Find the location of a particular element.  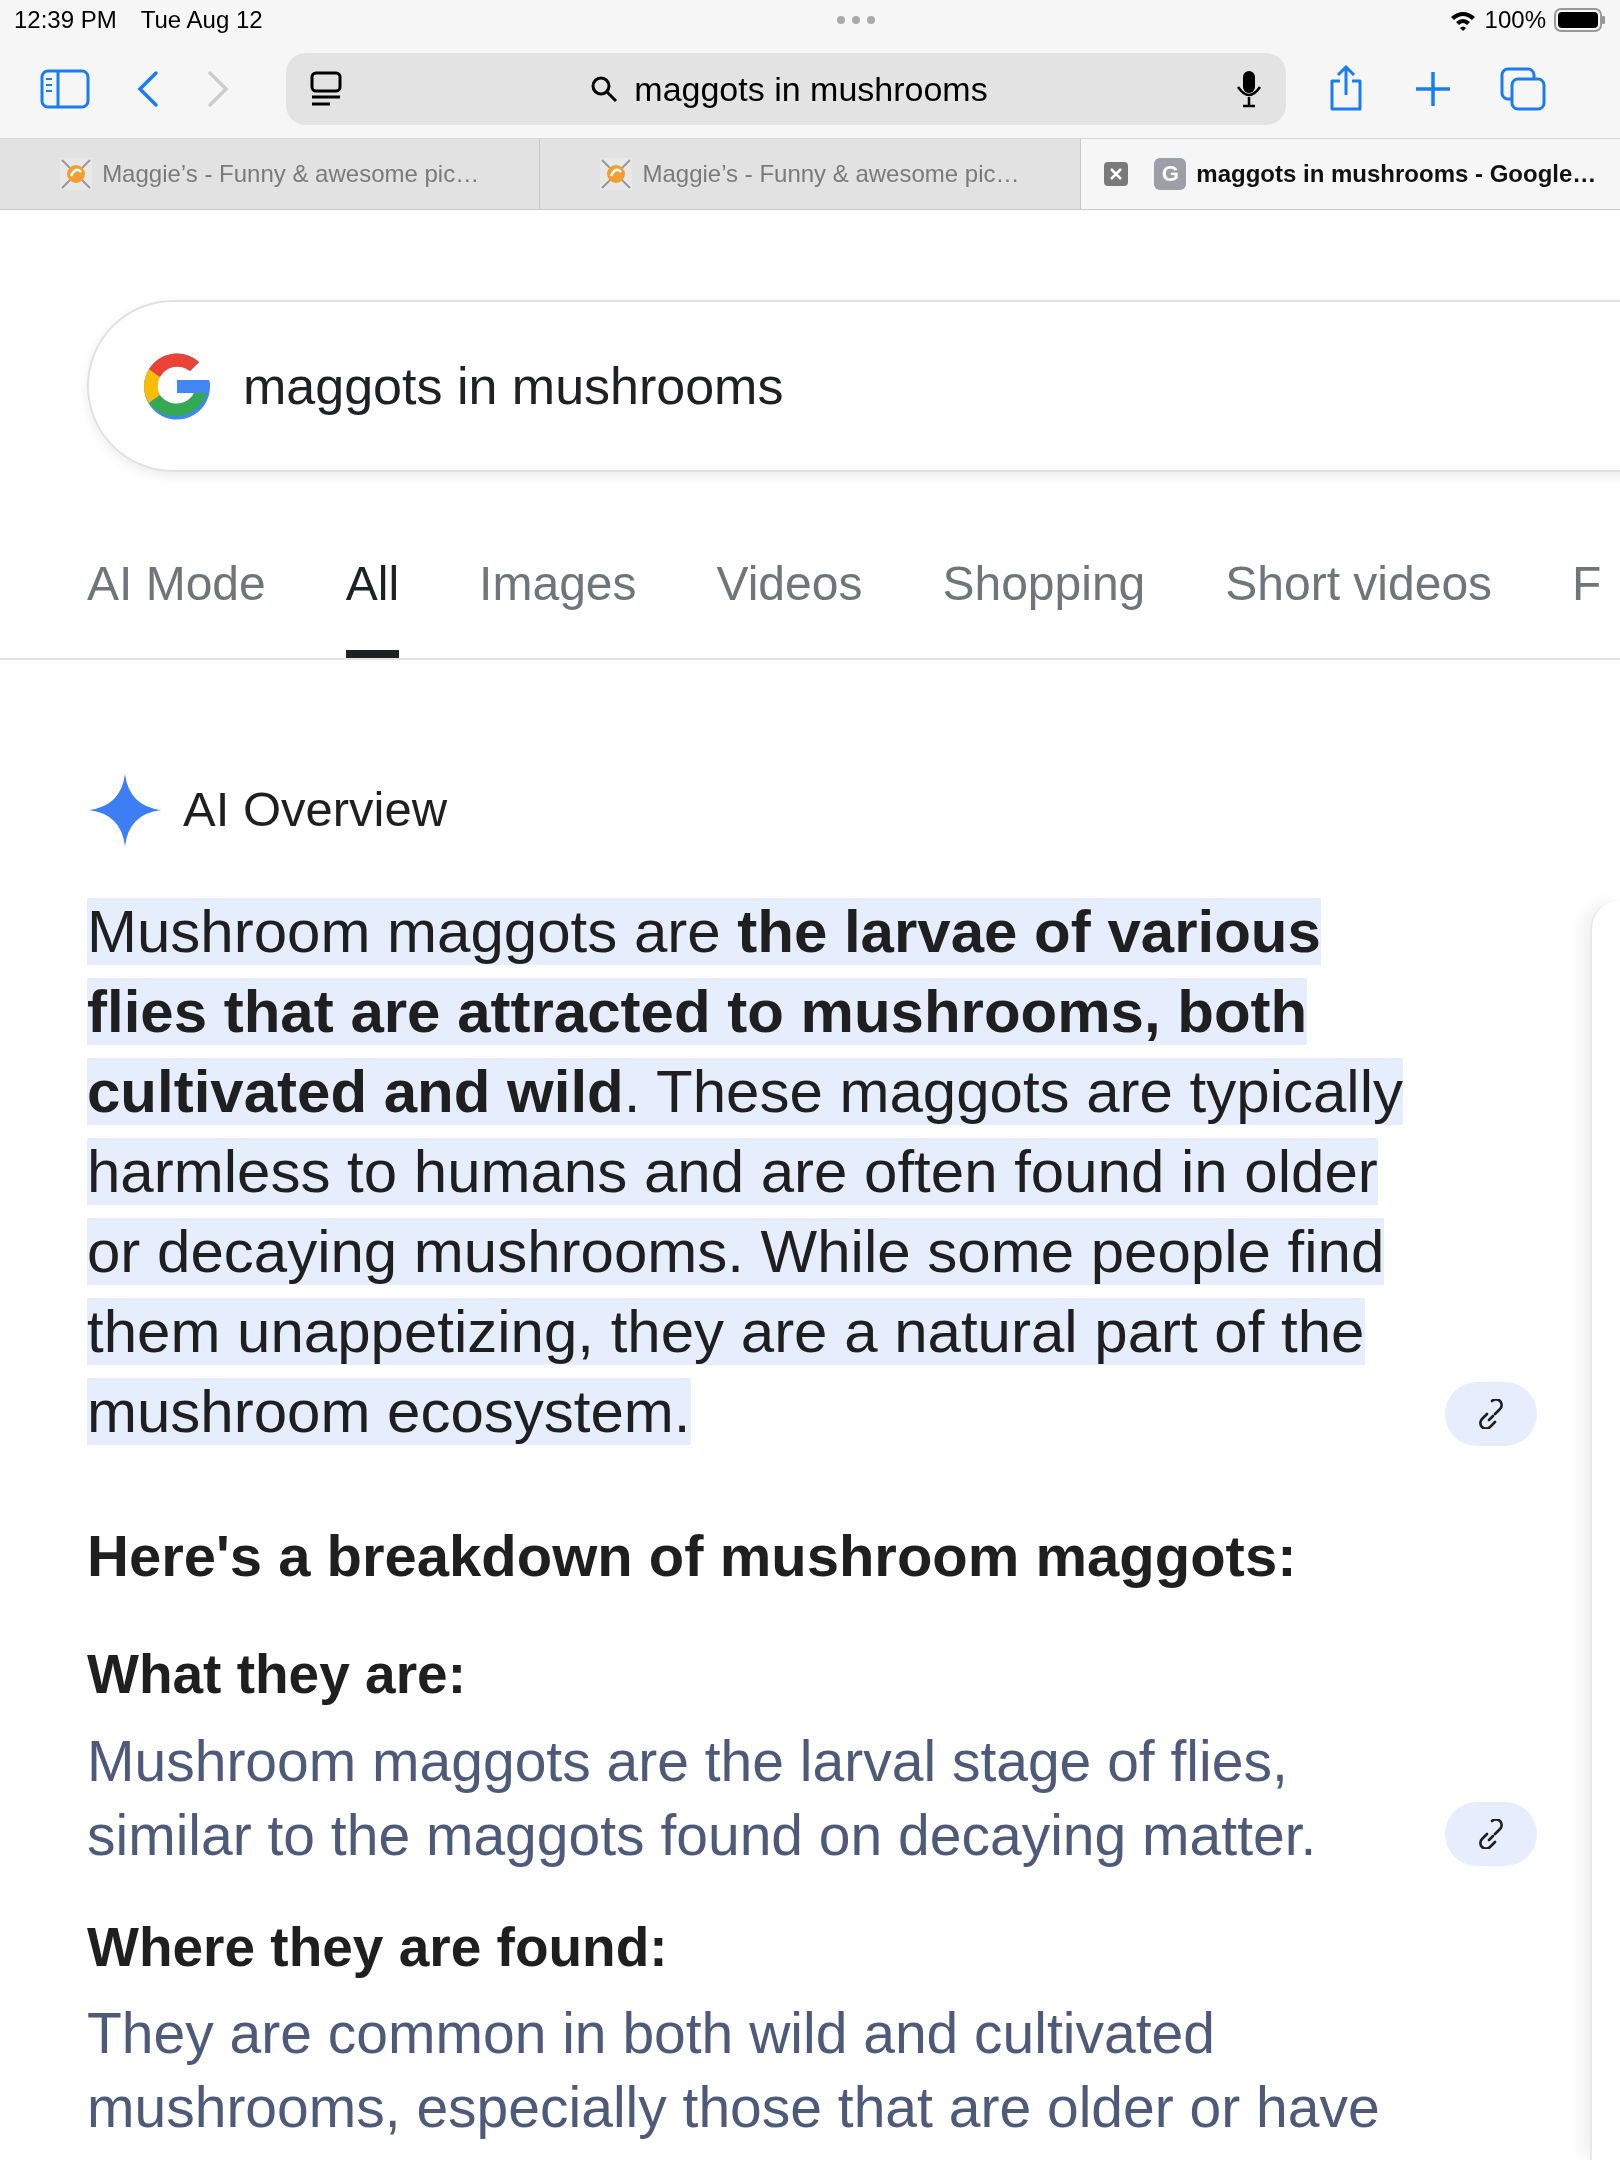

address-bar: maggots in mushrooms is located at coordinates (786, 89).